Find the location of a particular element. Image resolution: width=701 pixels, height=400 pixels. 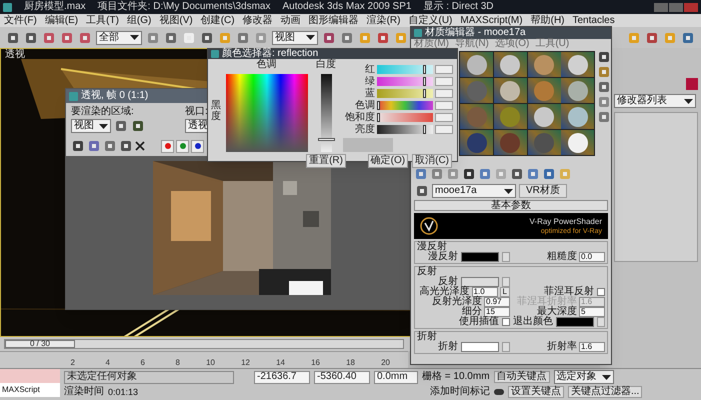

z-coordinate-field: 0.0mm is located at coordinates (396, 377).